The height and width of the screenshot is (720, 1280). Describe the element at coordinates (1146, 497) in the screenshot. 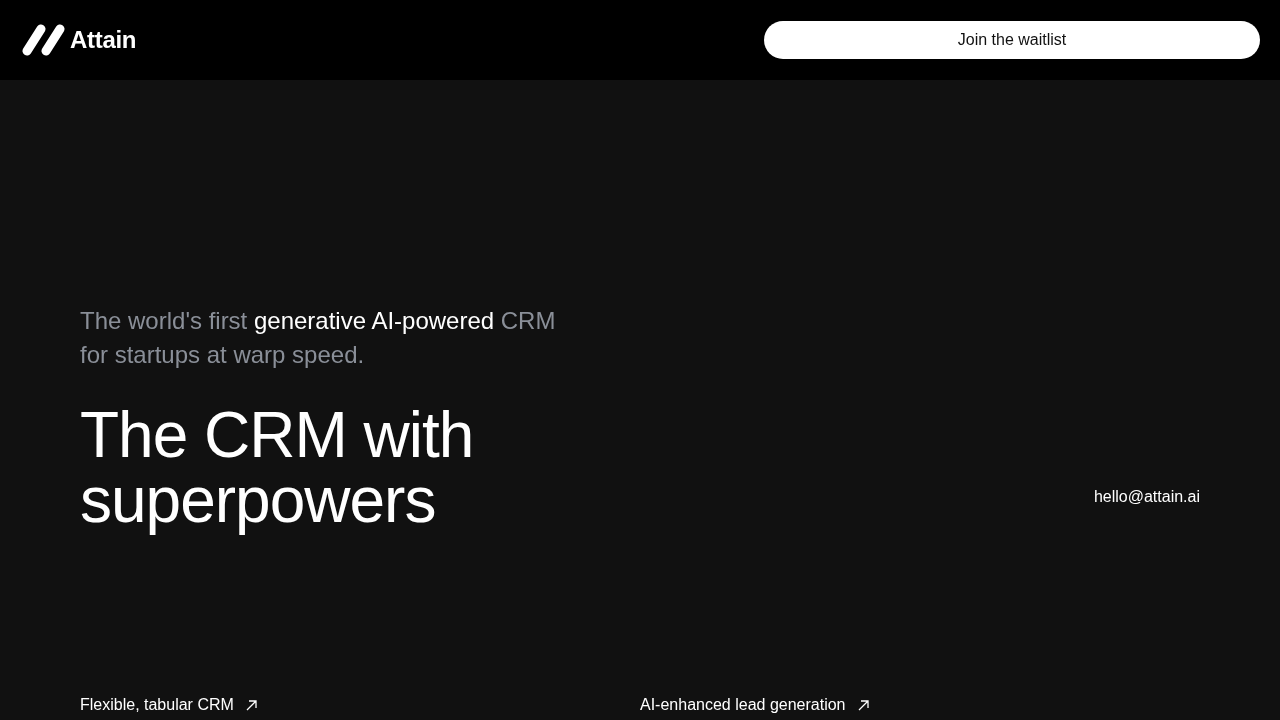

I see `contact-email: hello@attain.ai` at that location.